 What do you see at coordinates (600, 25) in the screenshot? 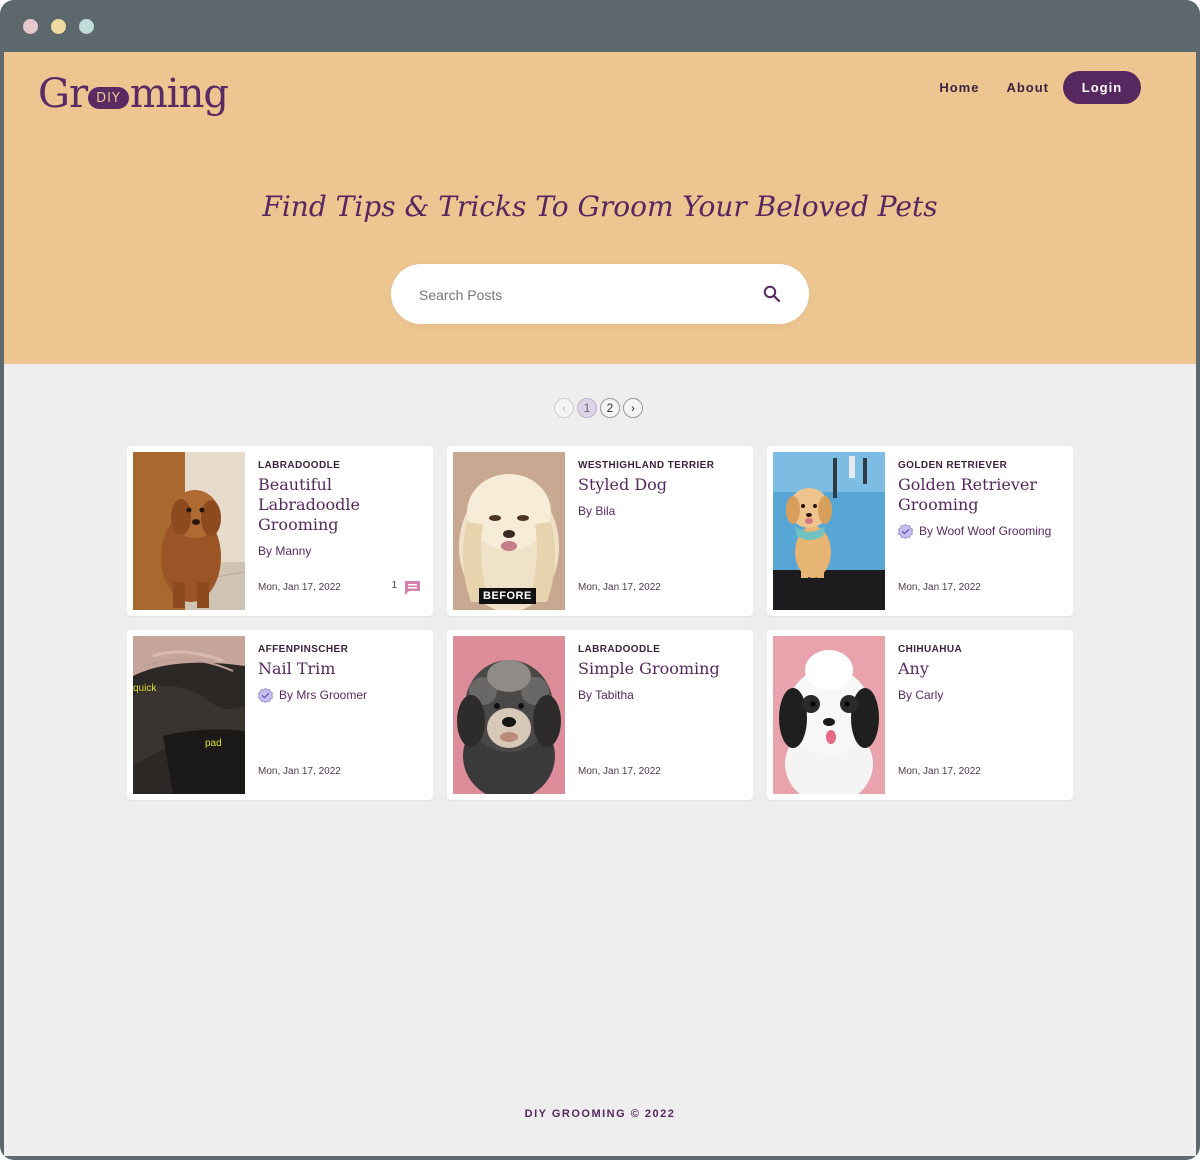
I see `window-titlebar` at bounding box center [600, 25].